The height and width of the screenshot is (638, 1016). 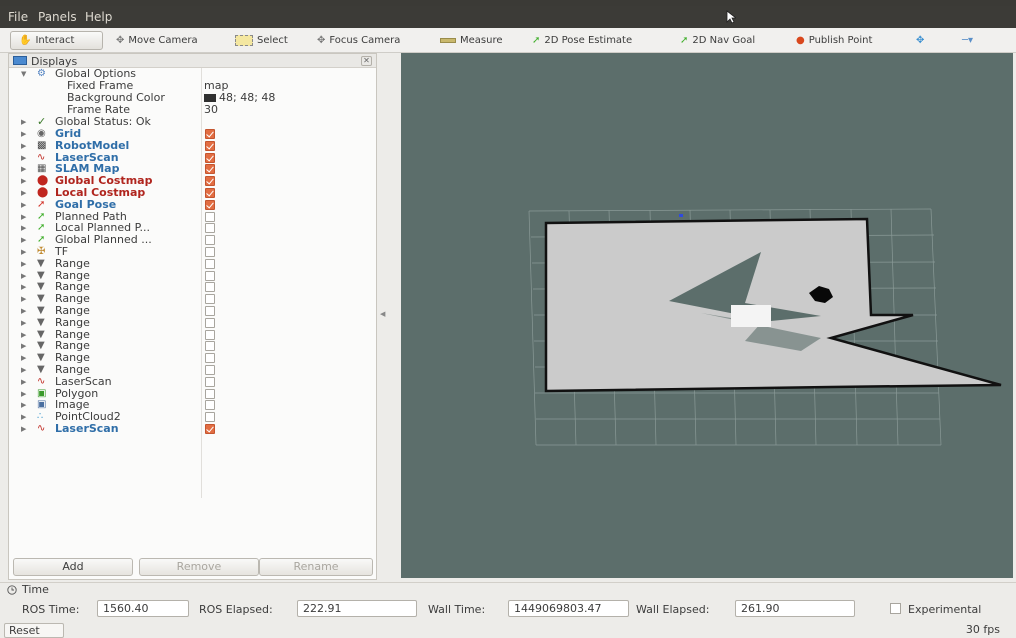 I want to click on ros-elapsed-field: 222.91, so click(x=357, y=608).